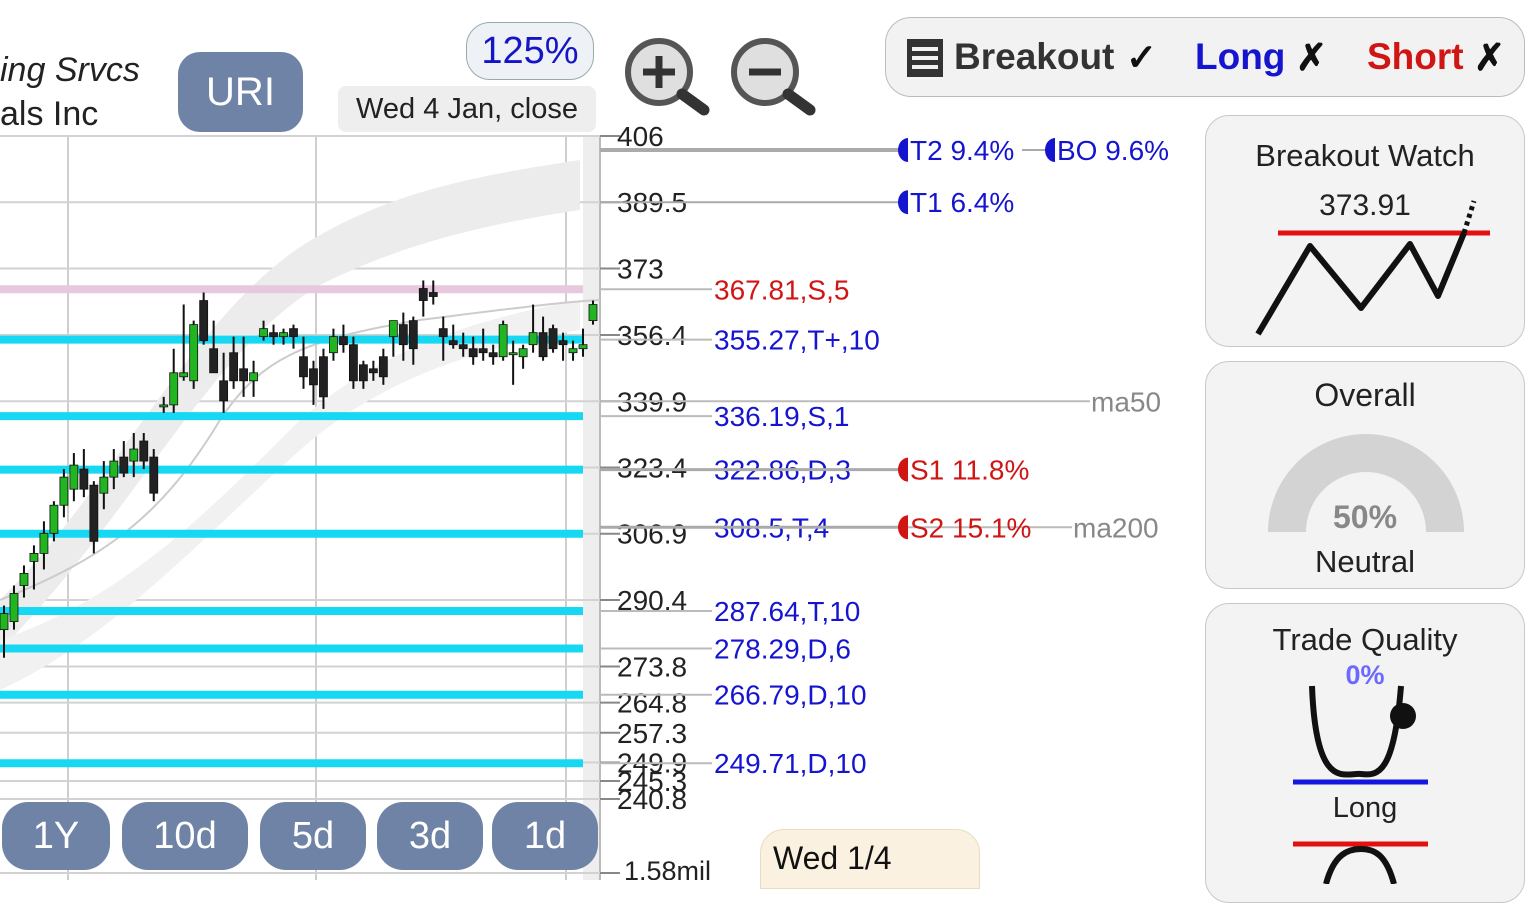 Image resolution: width=1537 pixels, height=903 pixels. I want to click on long-label: Long, so click(1240, 57).